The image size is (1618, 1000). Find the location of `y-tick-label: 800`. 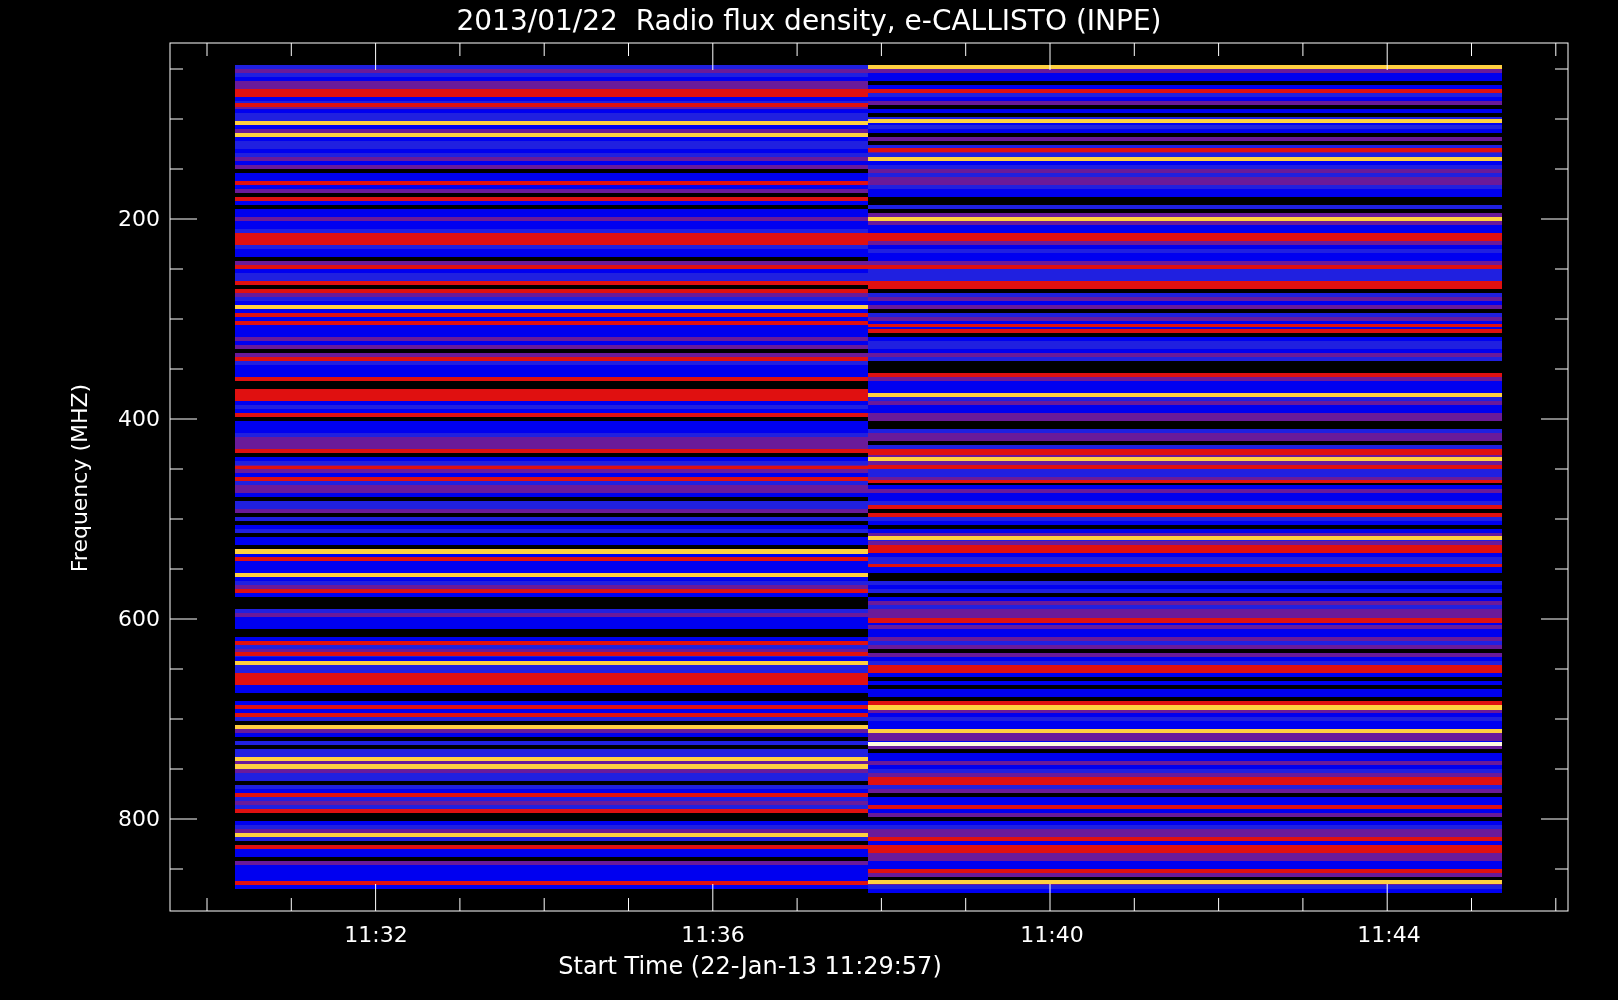

y-tick-label: 800 is located at coordinates (138, 819).